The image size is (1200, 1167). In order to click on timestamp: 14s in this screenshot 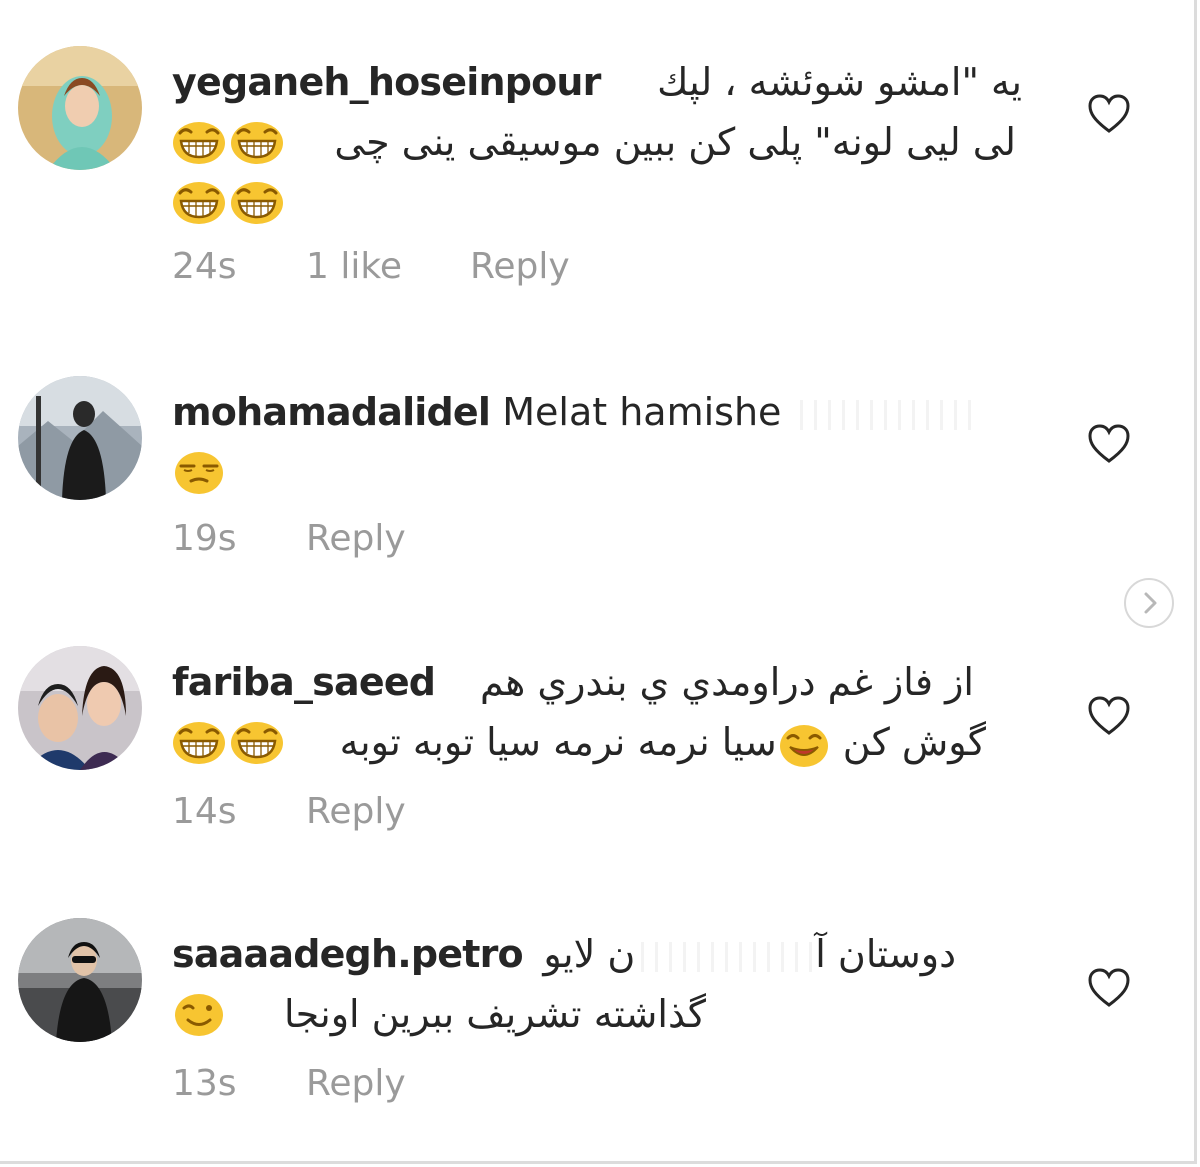, I will do `click(204, 812)`.